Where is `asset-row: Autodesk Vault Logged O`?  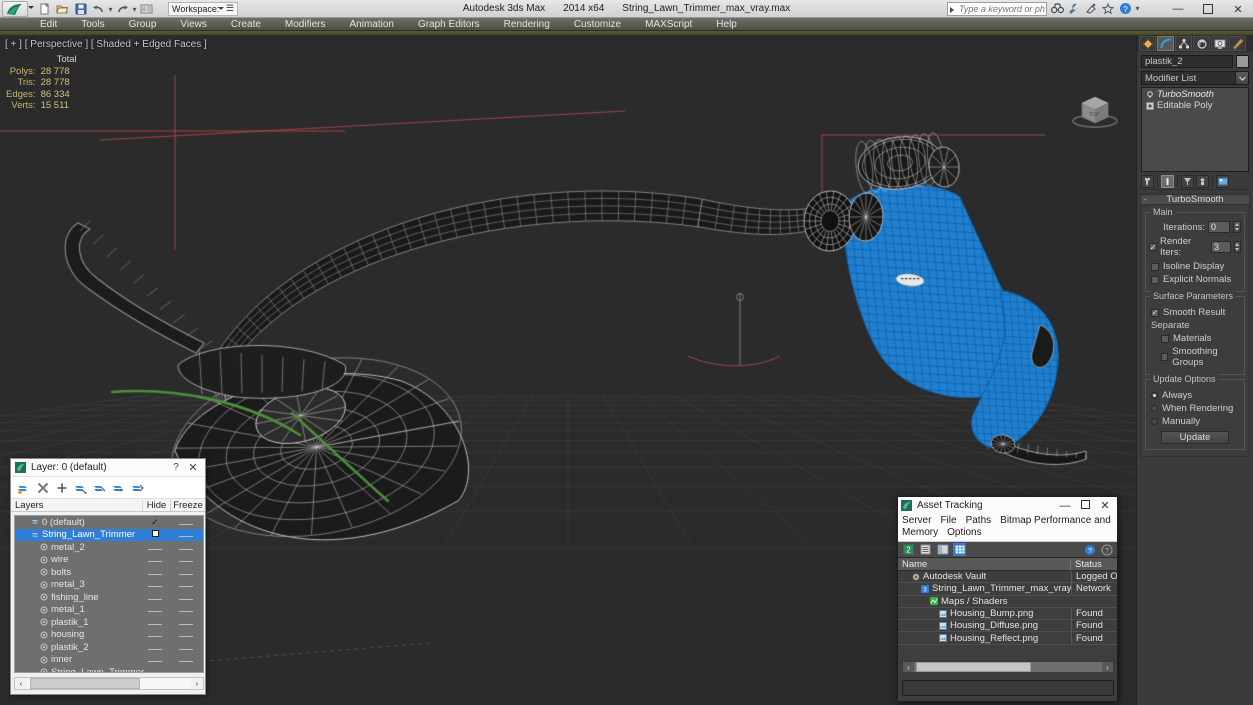 asset-row: Autodesk Vault Logged O is located at coordinates (1007, 577).